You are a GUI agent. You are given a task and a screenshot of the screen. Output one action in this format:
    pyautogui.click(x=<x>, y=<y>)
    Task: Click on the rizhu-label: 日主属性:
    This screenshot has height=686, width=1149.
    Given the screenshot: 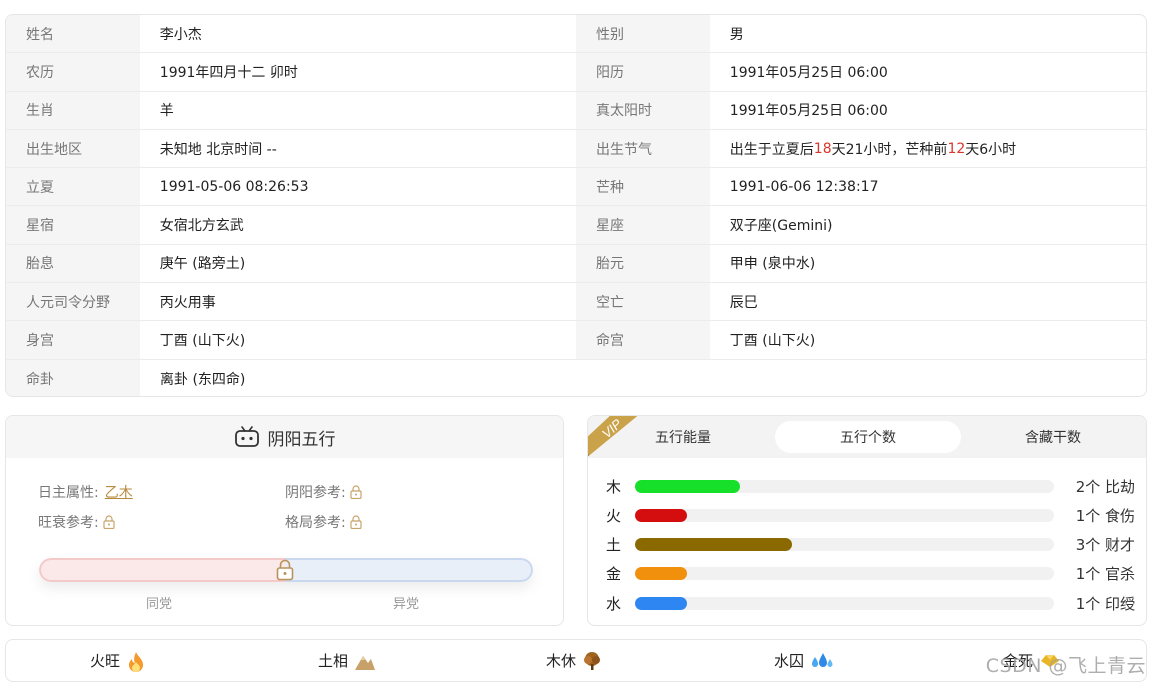 What is the action you would take?
    pyautogui.click(x=68, y=493)
    